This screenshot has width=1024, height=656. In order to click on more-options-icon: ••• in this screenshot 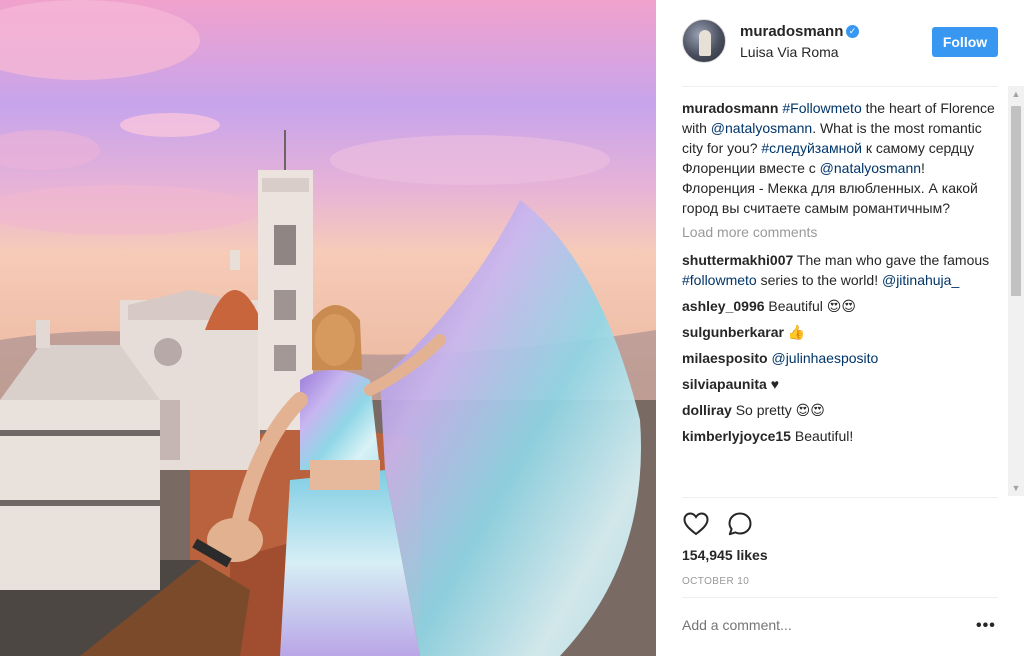, I will do `click(986, 626)`.